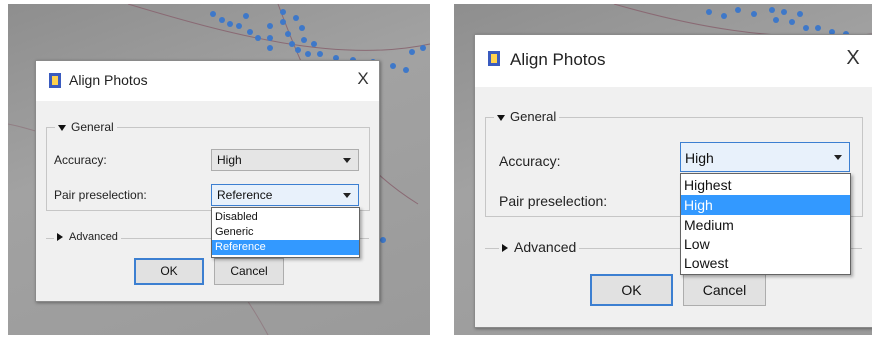  I want to click on pair-preselection-value: Reference, so click(245, 195).